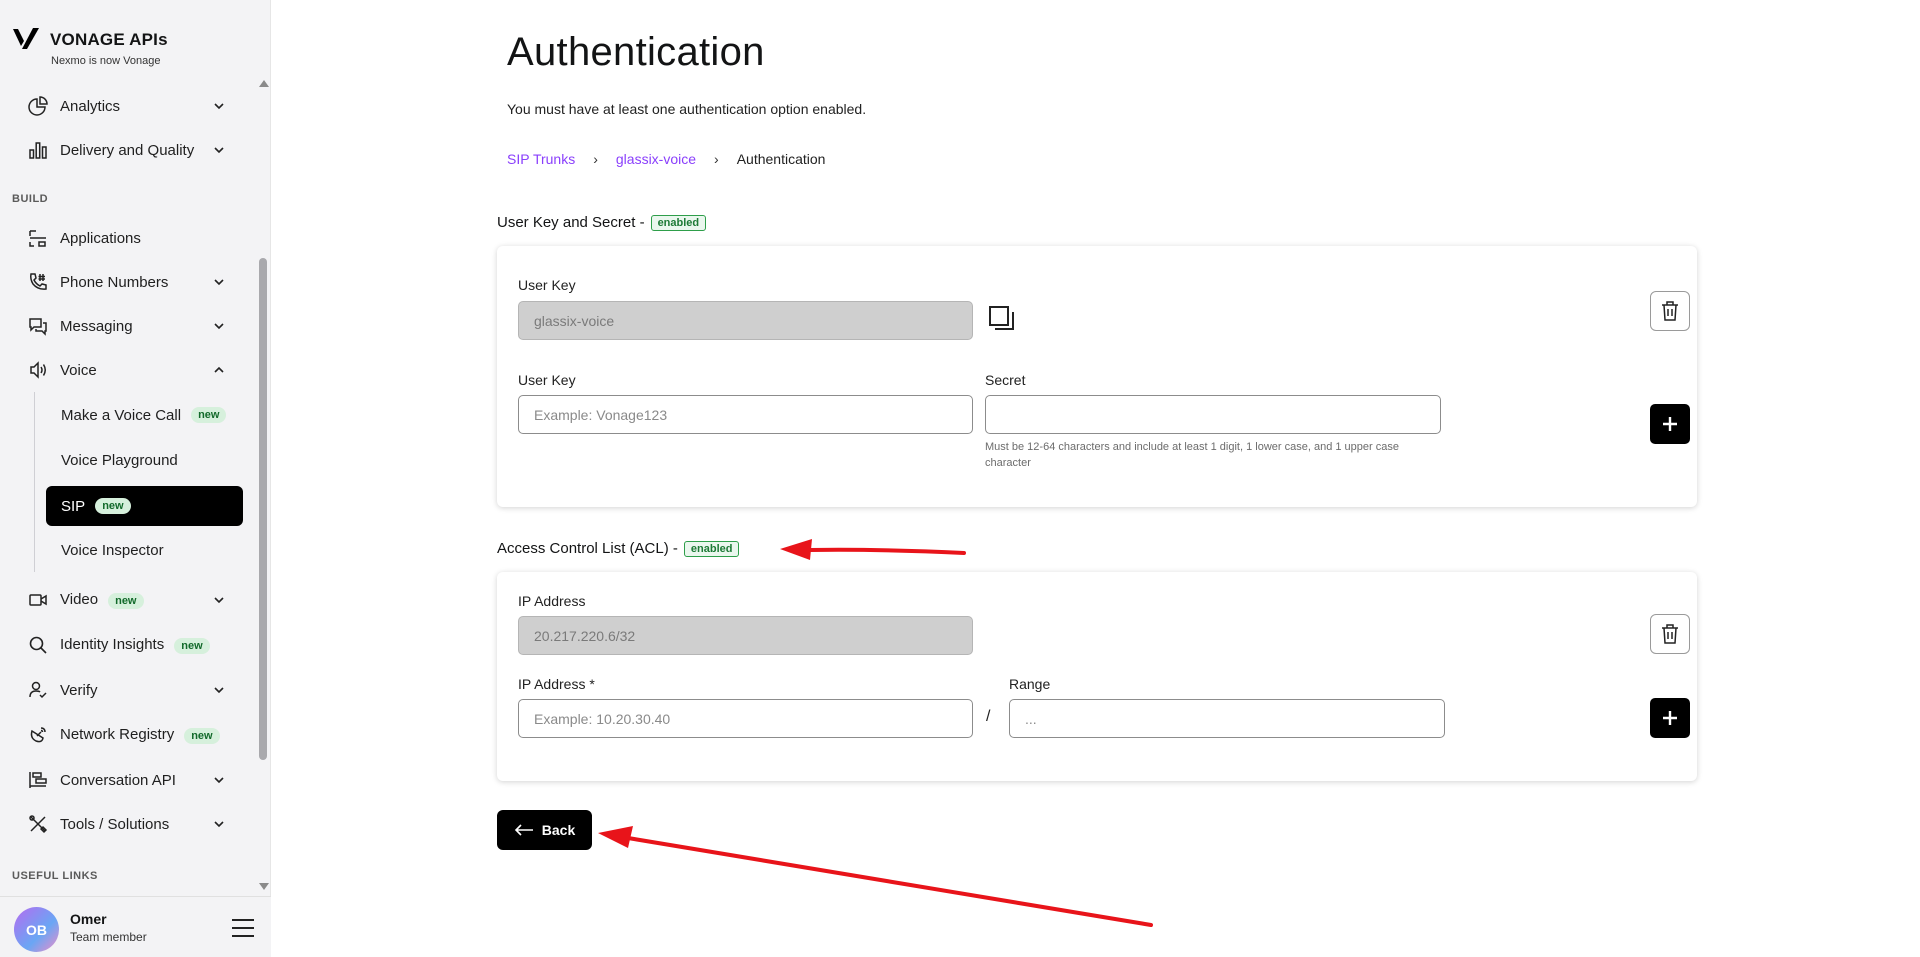 The height and width of the screenshot is (957, 1920). Describe the element at coordinates (119, 460) in the screenshot. I see `sidebar-subitem-label: Voice Playground` at that location.